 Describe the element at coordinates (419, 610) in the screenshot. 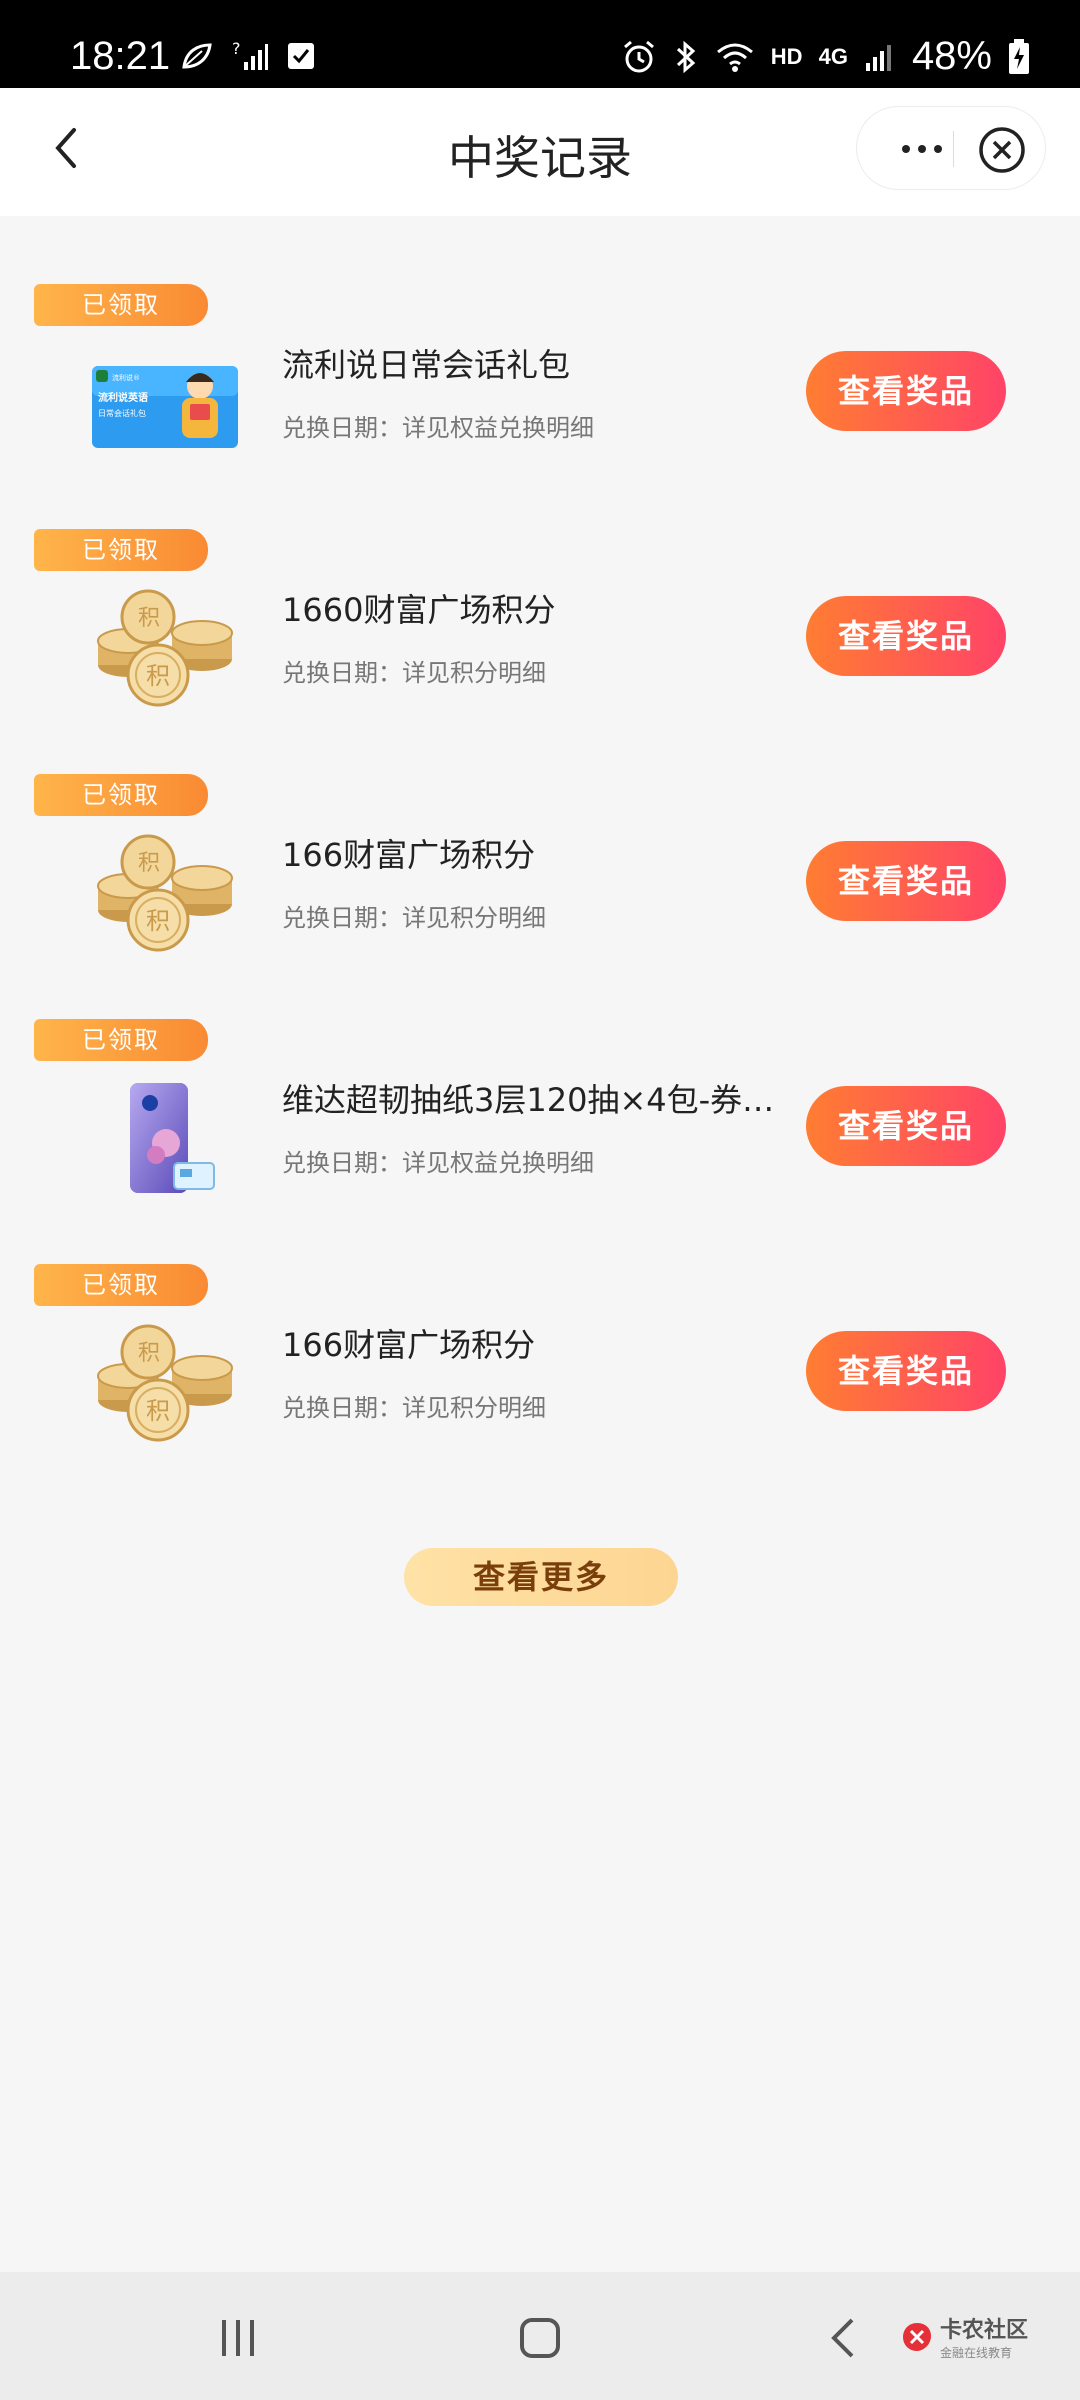

I see `record-title: 1660财富广场积分` at that location.